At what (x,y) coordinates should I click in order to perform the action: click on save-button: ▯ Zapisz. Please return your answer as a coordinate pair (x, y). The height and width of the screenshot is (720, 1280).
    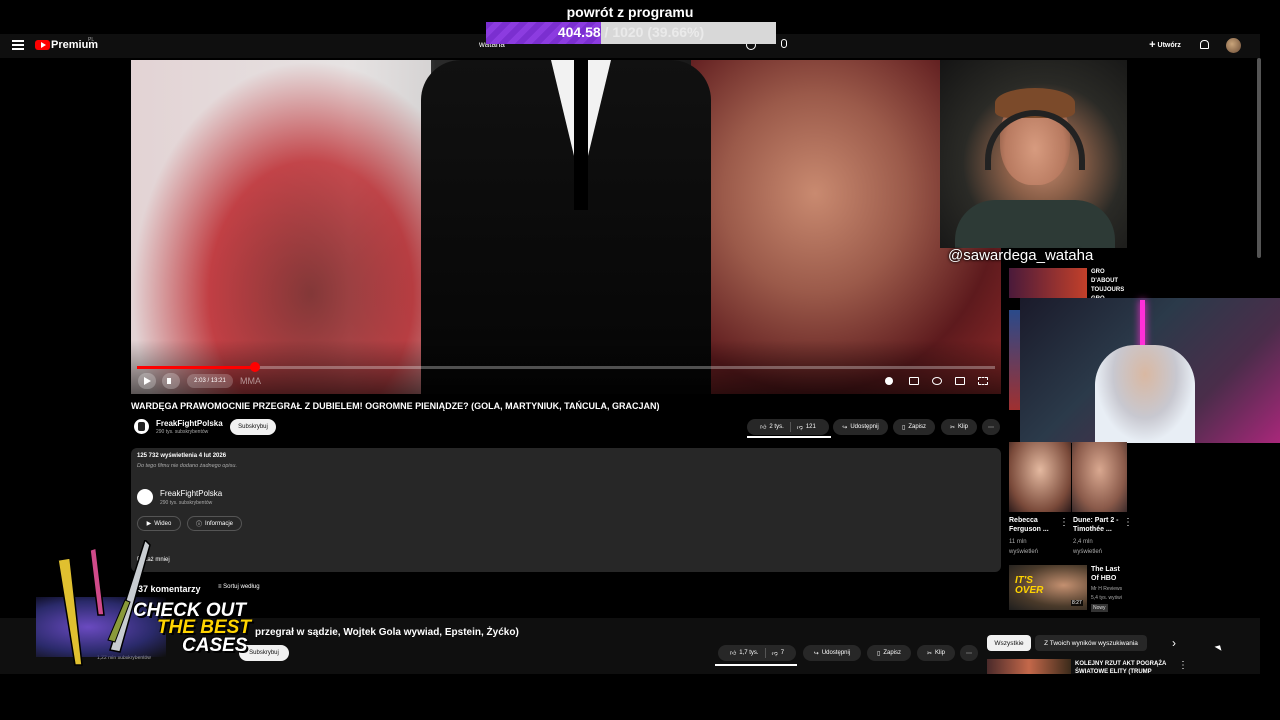
    Looking at the image, I should click on (914, 427).